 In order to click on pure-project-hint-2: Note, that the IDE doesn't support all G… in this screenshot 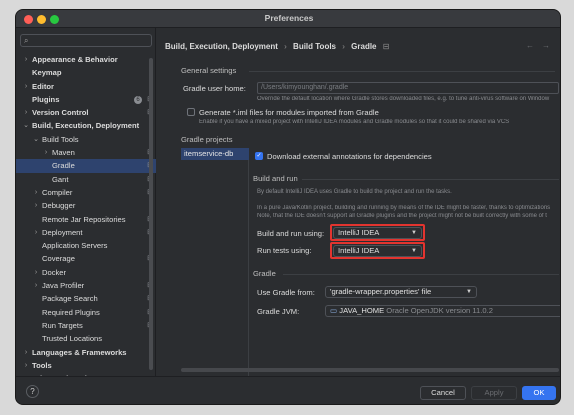, I will do `click(402, 216)`.